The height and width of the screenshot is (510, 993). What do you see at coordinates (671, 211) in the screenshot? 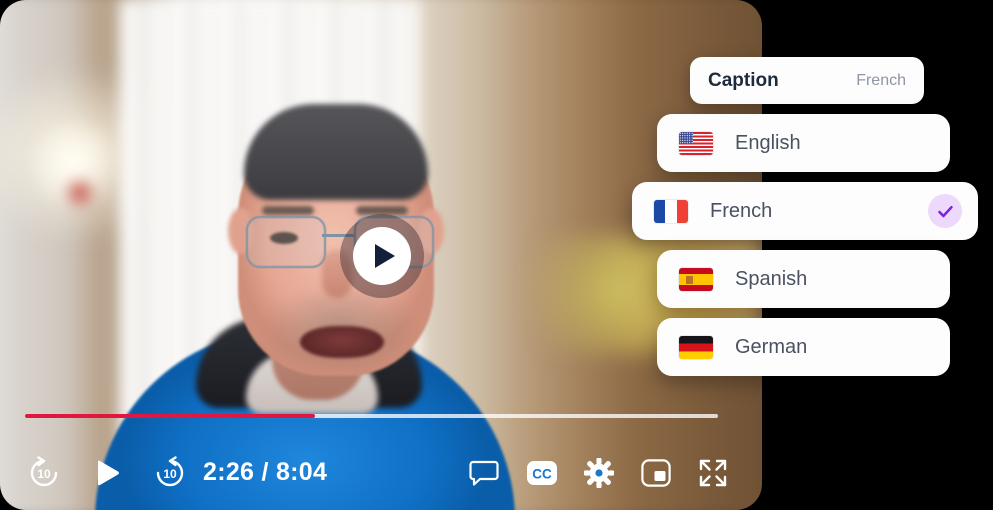
I see `flag-fr-icon` at bounding box center [671, 211].